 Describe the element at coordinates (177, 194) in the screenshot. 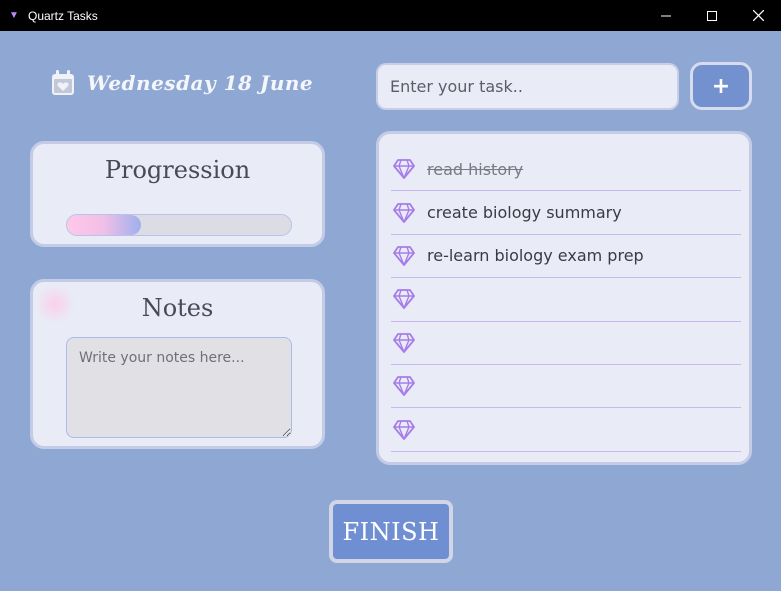

I see `progress-card: Progression` at that location.